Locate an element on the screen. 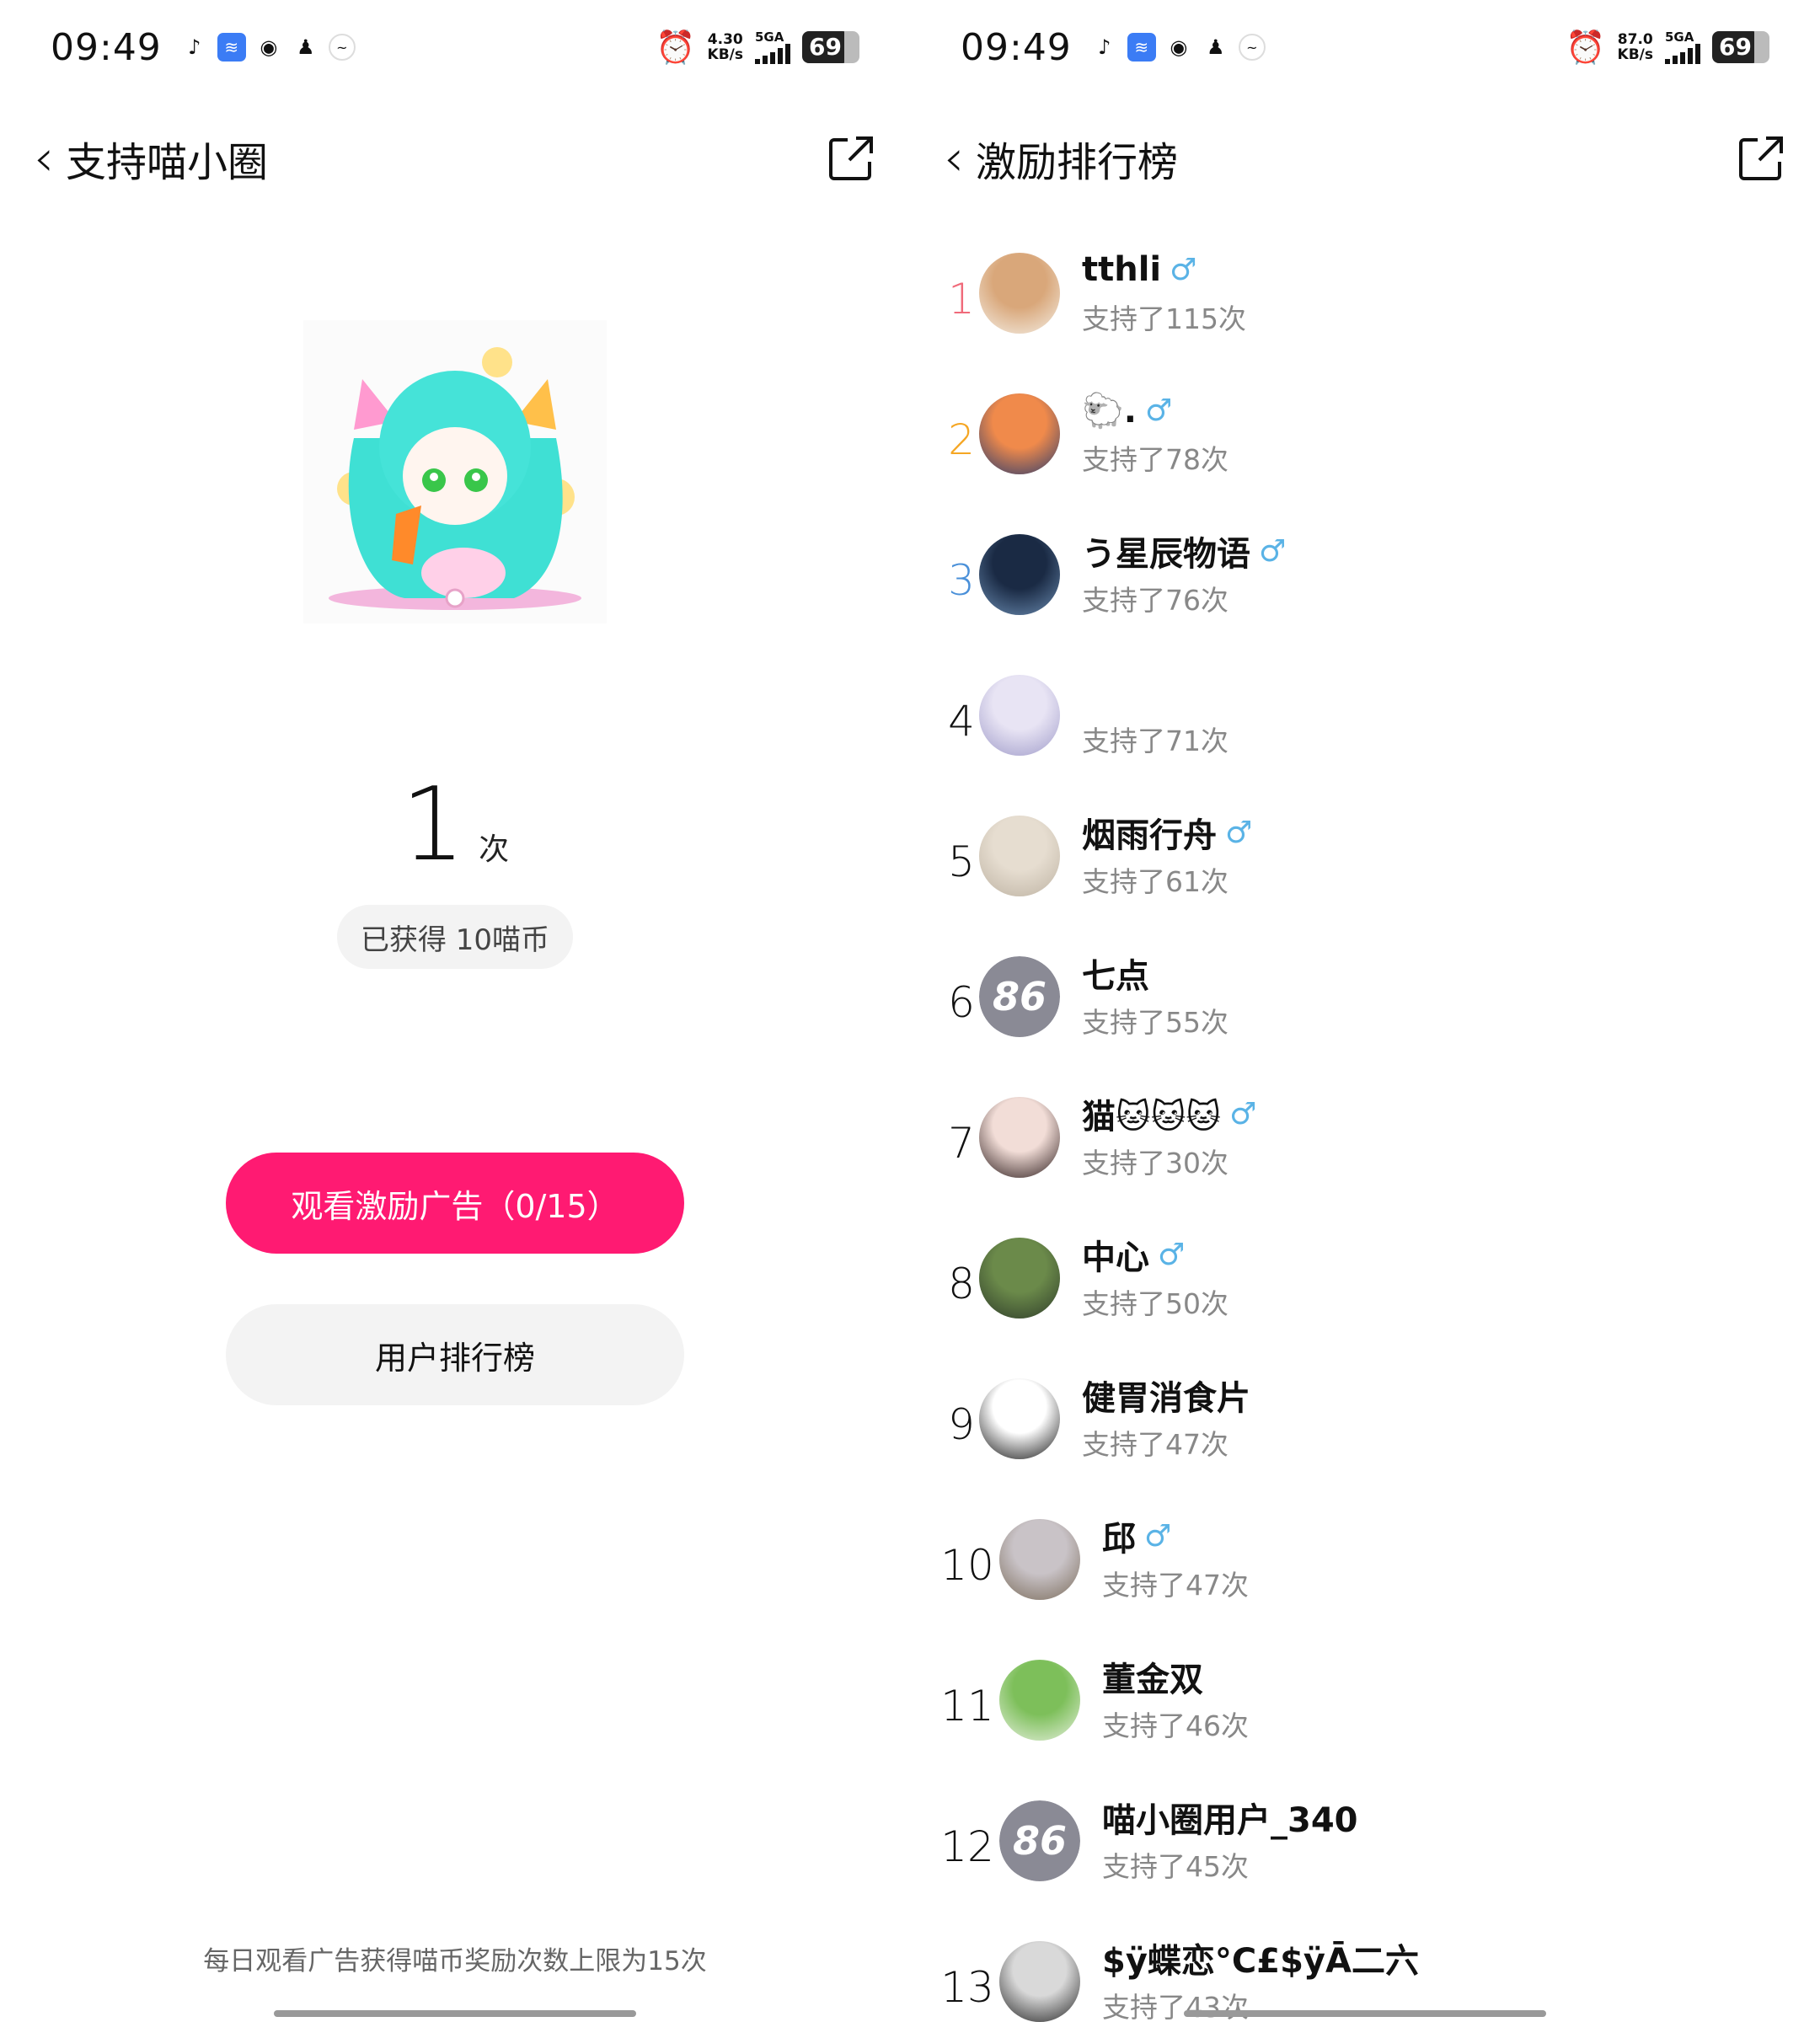 This screenshot has height=2022, width=1820. support-count-text: 支持了50次 is located at coordinates (1155, 1303).